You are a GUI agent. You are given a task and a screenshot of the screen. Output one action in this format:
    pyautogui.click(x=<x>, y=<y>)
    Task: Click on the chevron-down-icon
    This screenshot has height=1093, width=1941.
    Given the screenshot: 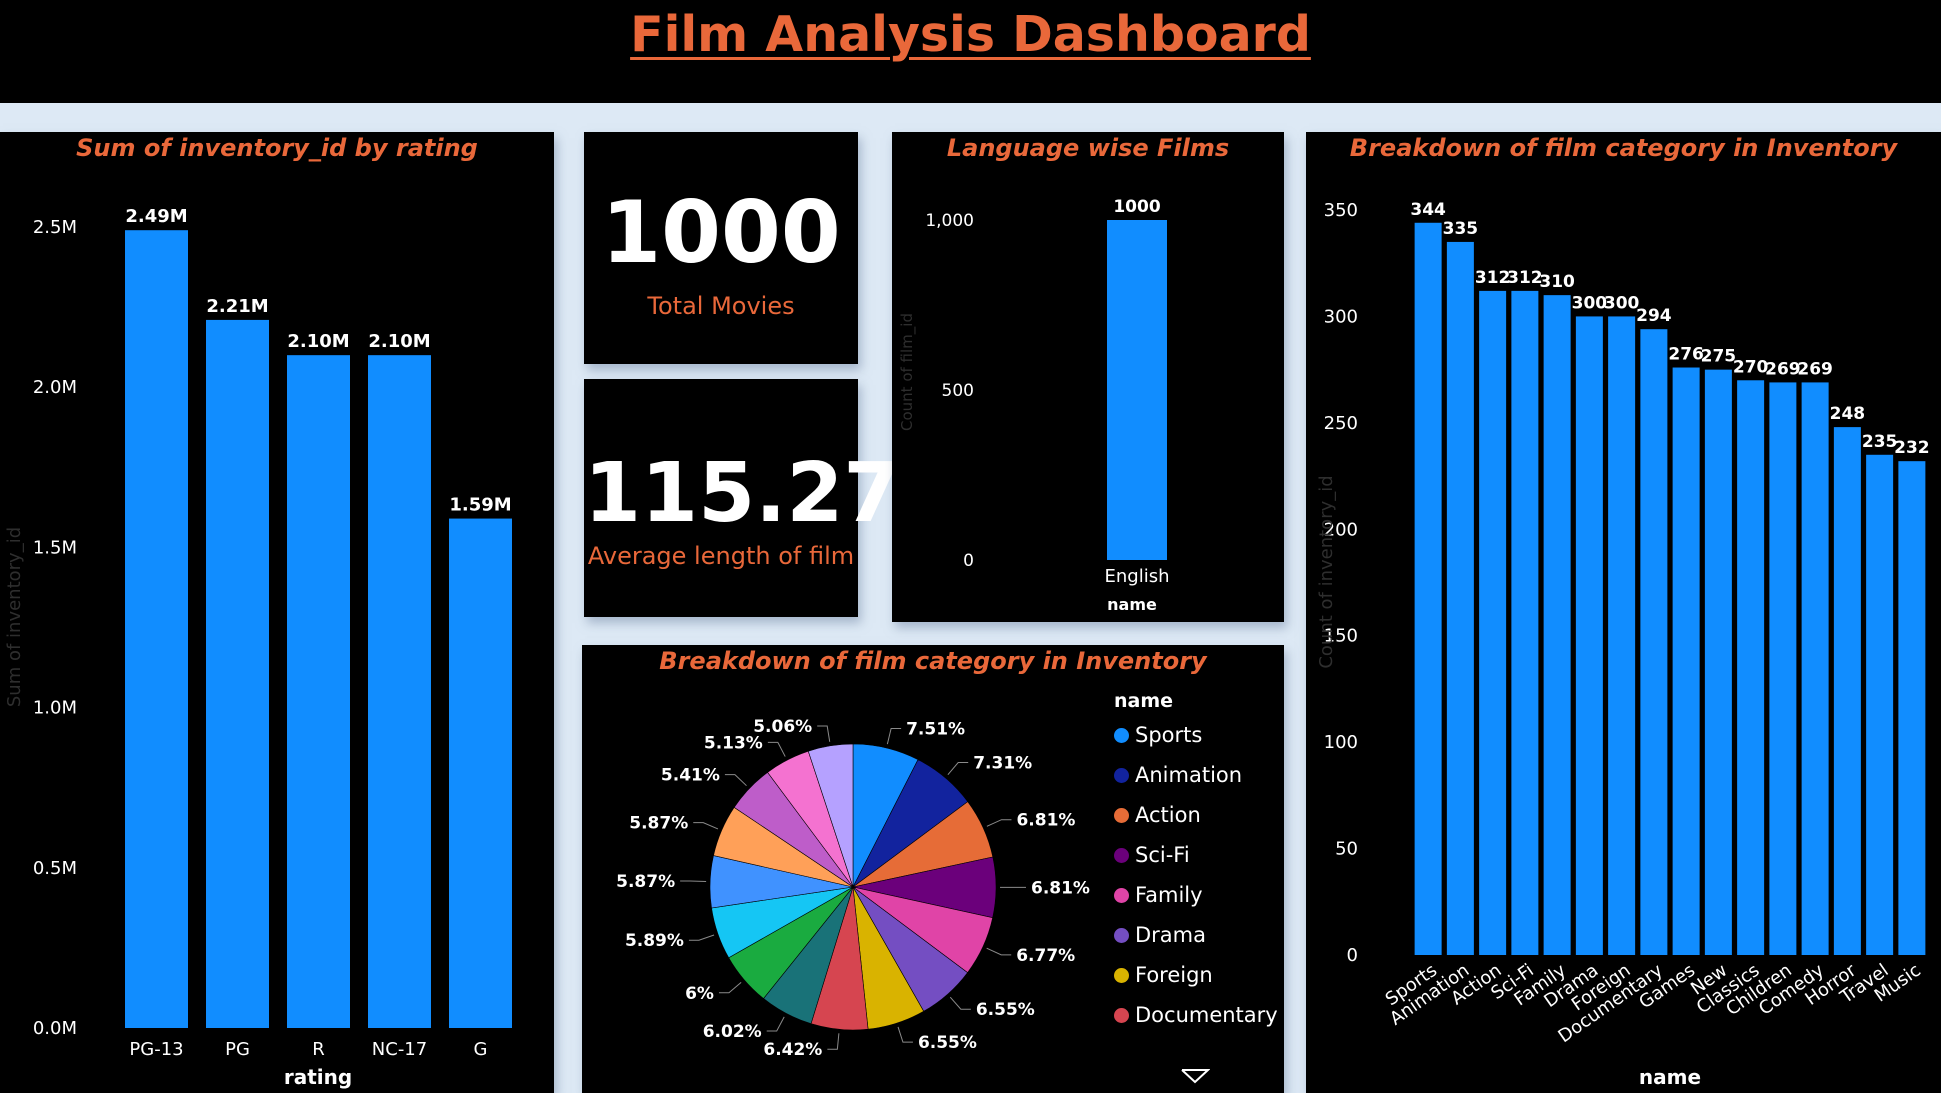 What is the action you would take?
    pyautogui.click(x=1195, y=1076)
    